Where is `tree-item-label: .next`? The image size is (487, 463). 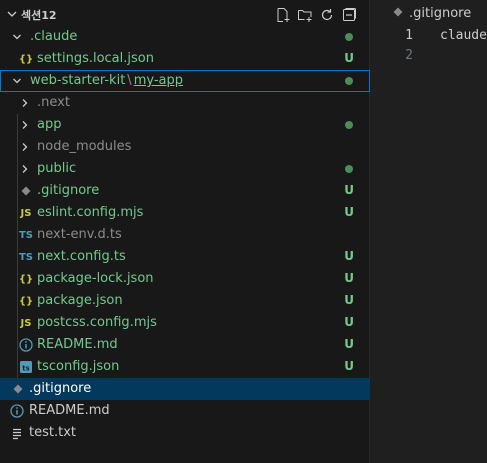
tree-item-label: .next is located at coordinates (53, 102).